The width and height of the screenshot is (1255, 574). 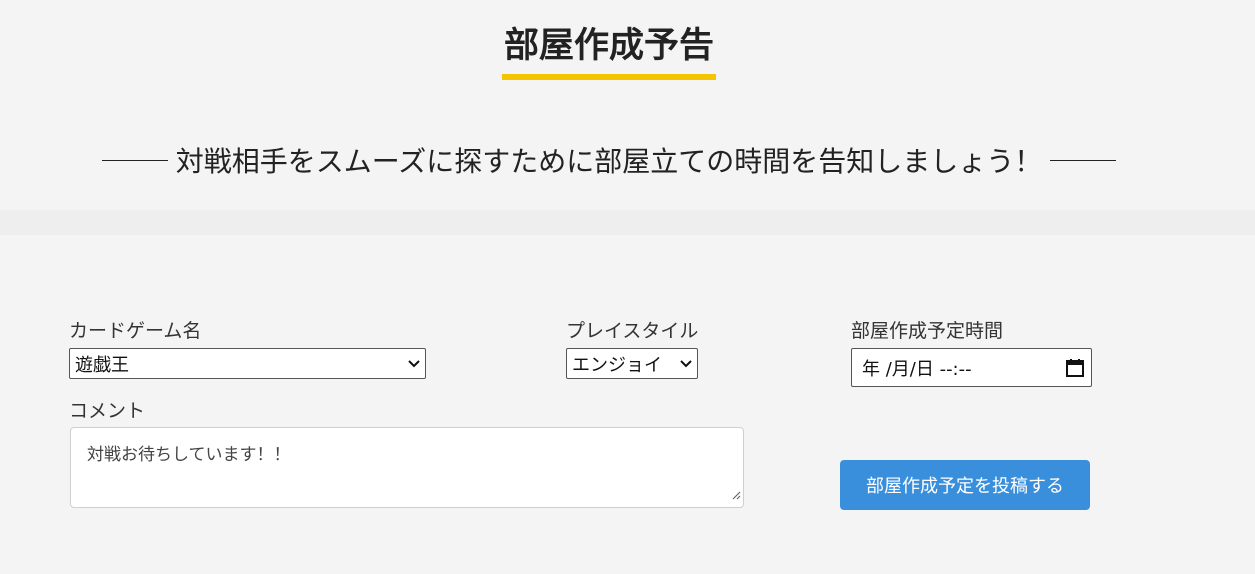 What do you see at coordinates (1083, 160) in the screenshot?
I see `subtitle-line-right` at bounding box center [1083, 160].